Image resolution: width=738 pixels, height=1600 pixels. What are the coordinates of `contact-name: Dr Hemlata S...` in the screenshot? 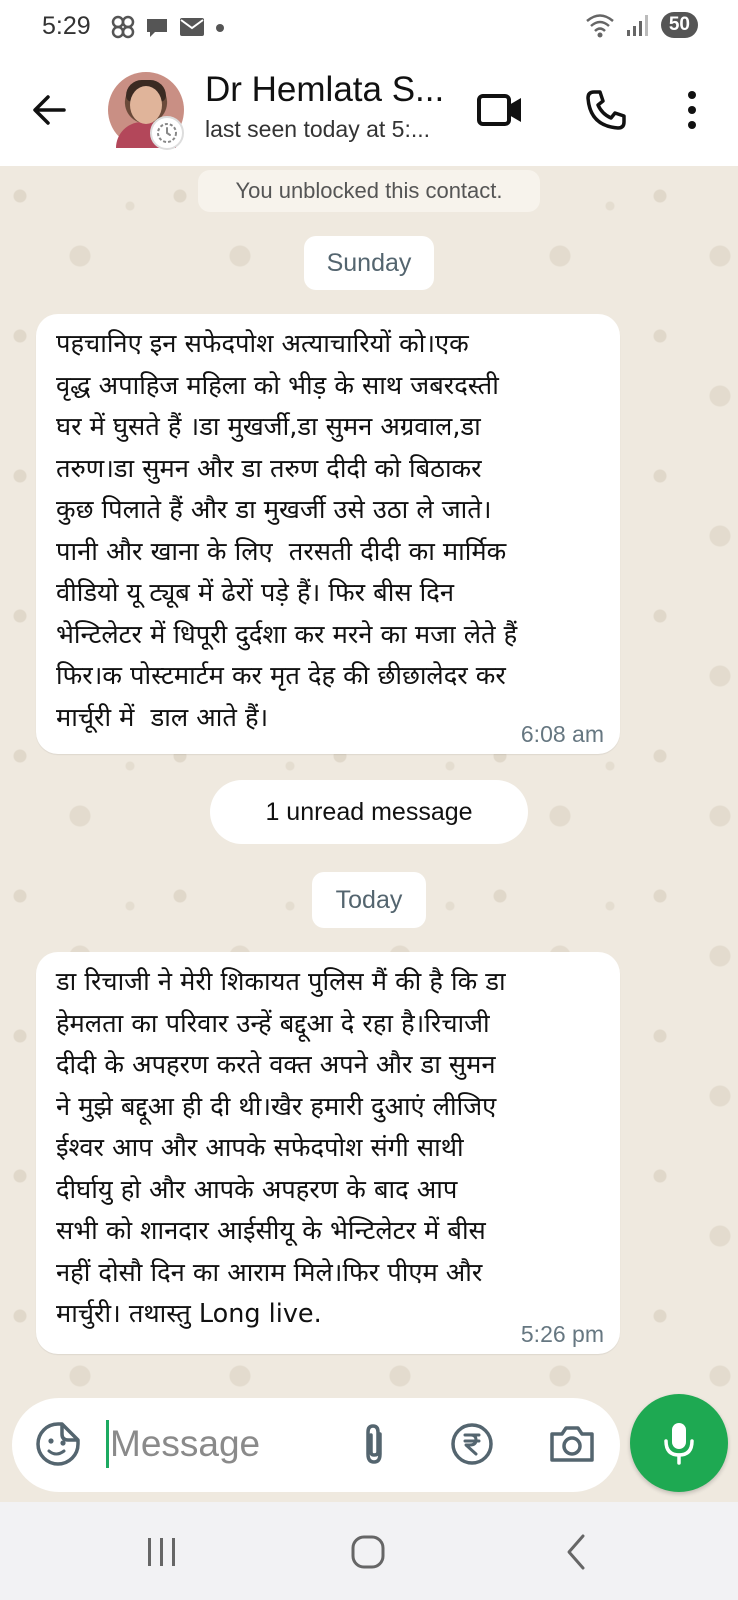 It's located at (324, 90).